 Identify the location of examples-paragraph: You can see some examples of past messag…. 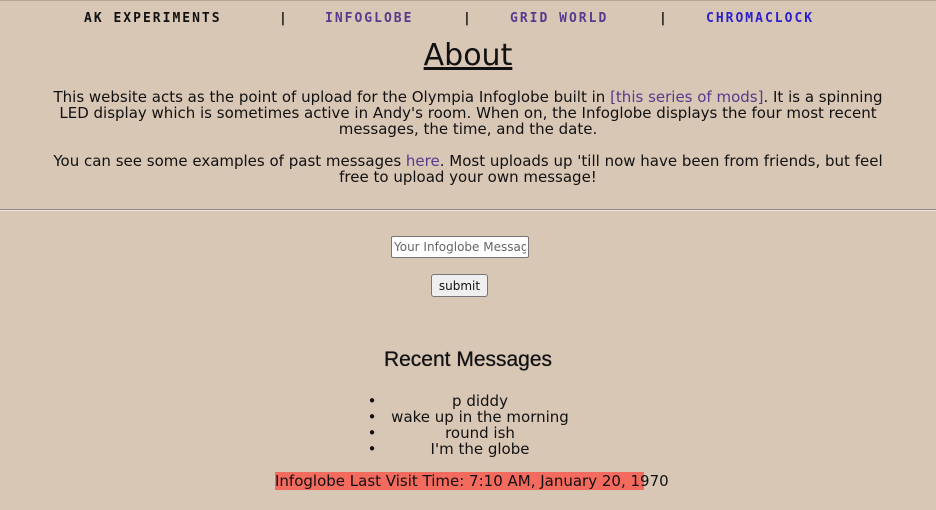
(468, 169).